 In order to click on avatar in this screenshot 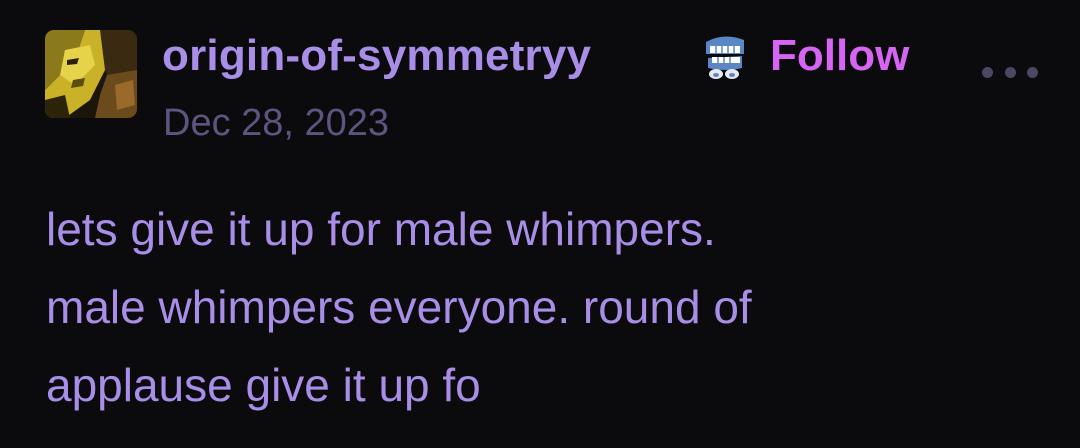, I will do `click(91, 74)`.